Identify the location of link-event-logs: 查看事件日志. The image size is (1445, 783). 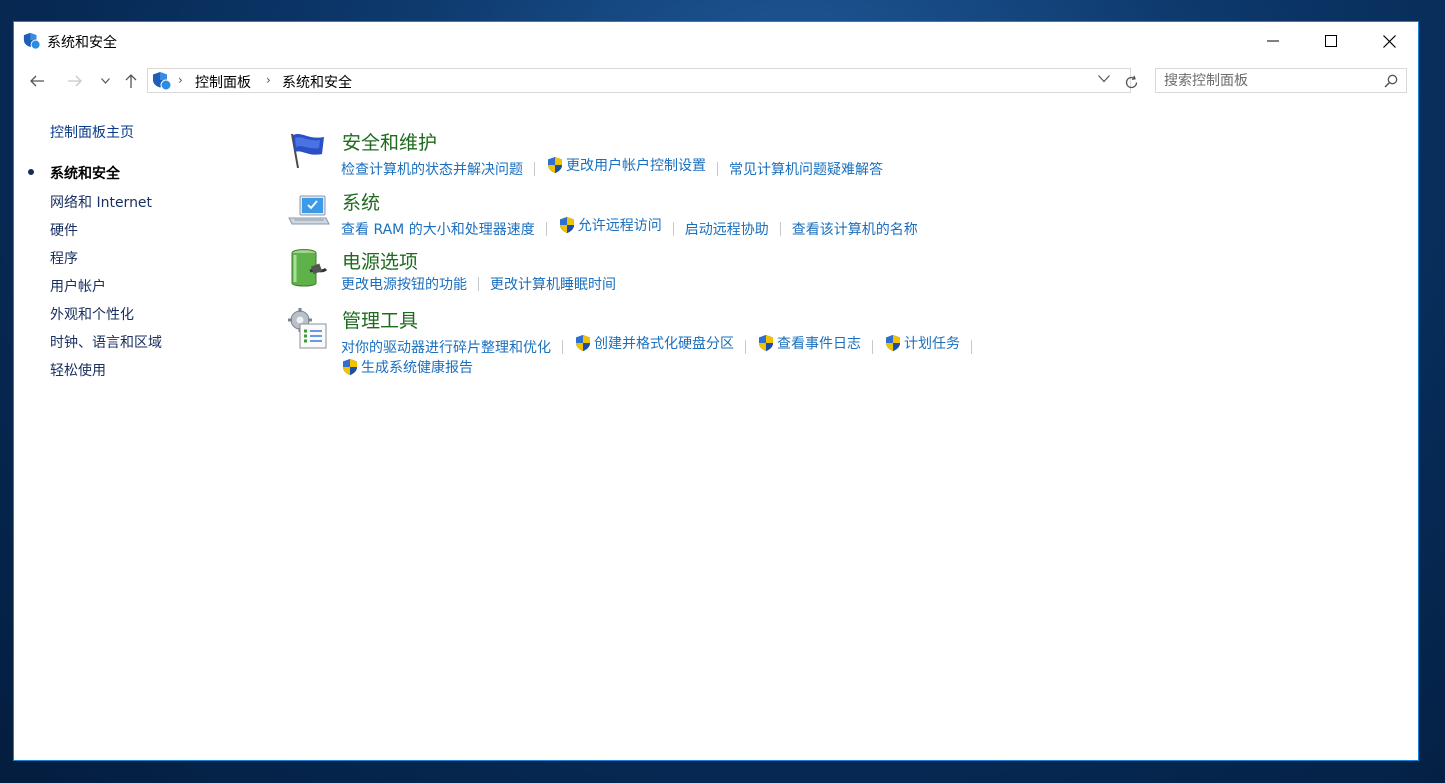
(809, 343).